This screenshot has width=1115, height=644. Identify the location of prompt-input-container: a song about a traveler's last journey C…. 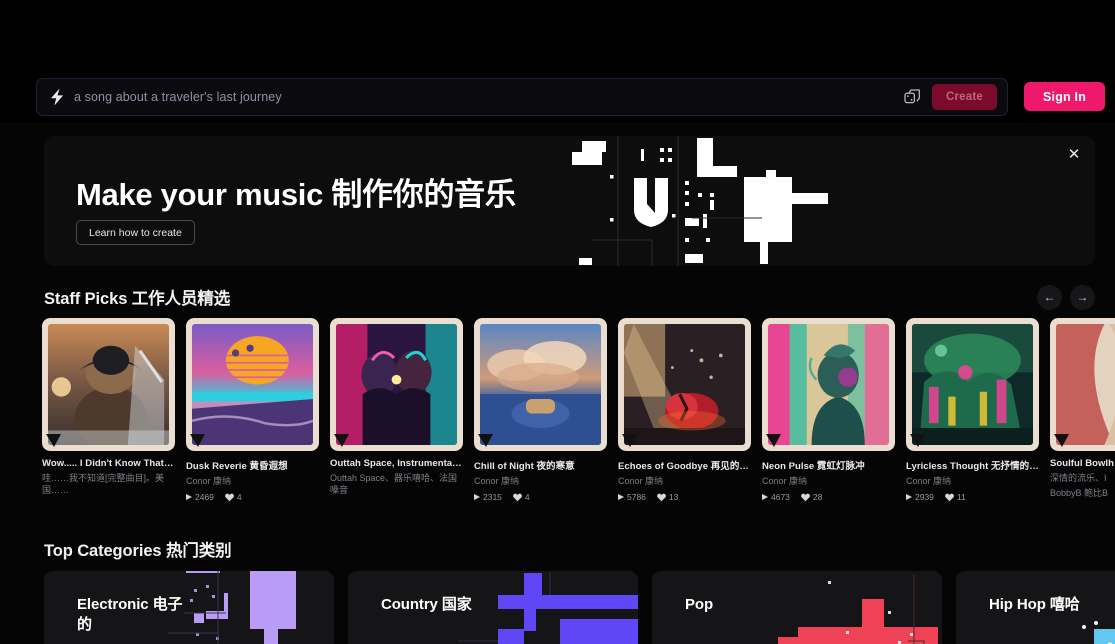
(522, 96).